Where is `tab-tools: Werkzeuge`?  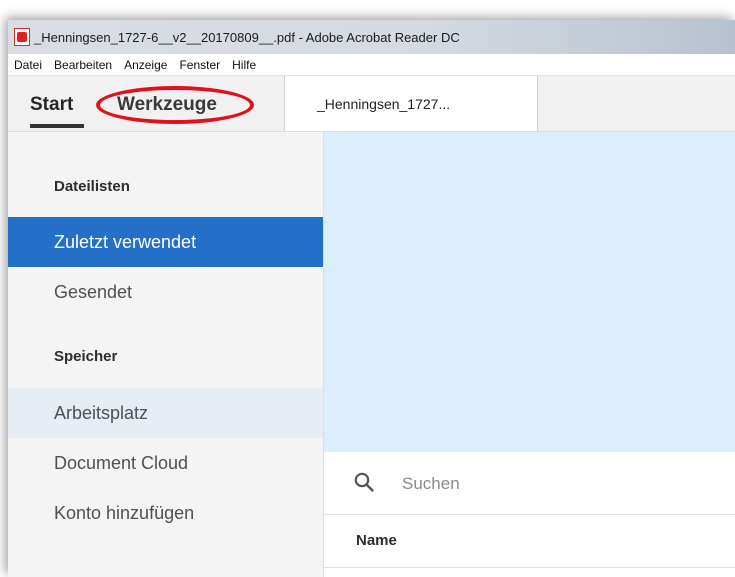 tab-tools: Werkzeuge is located at coordinates (167, 105).